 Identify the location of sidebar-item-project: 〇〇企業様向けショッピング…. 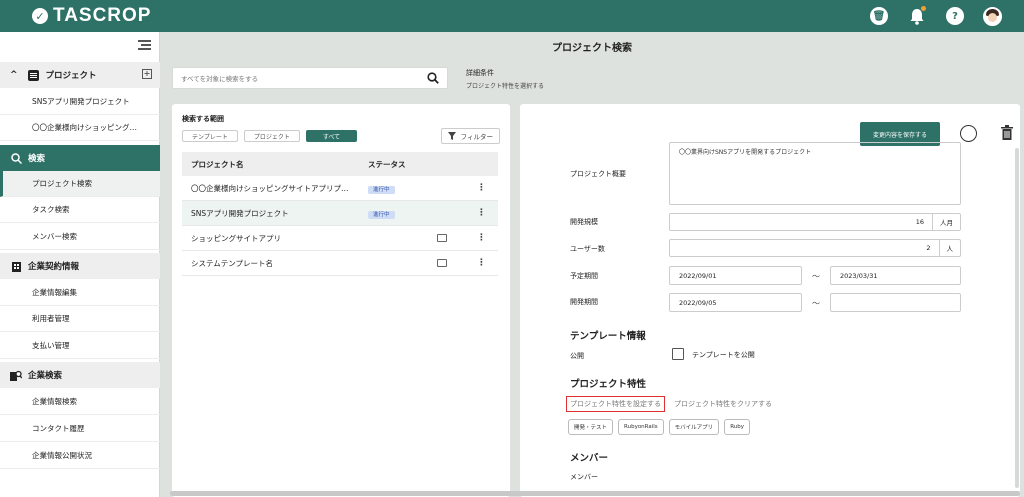
(80, 128).